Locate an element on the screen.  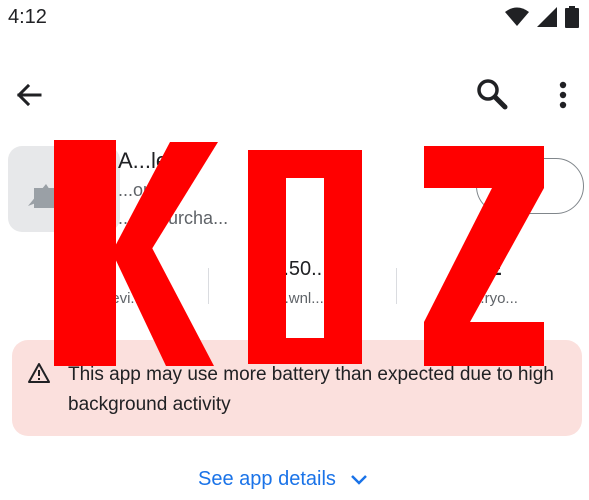
stat-reviews: ...evi...o is located at coordinates (125, 282).